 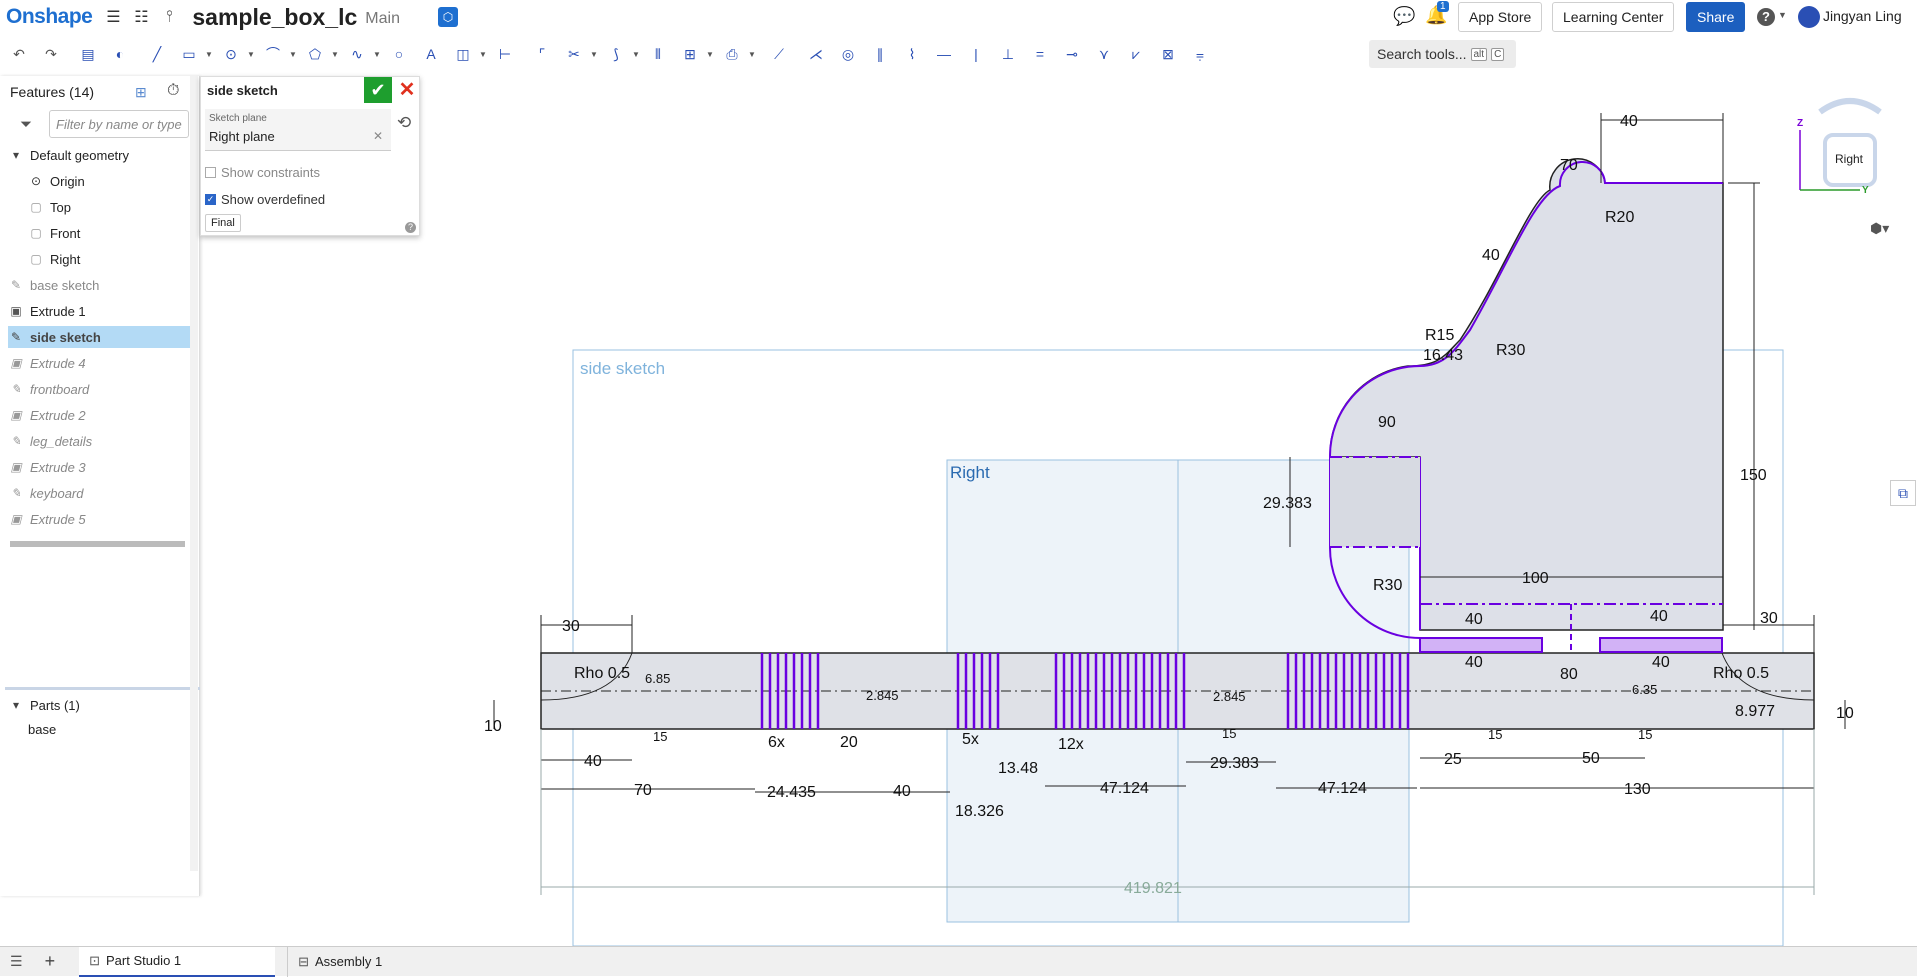 What do you see at coordinates (99, 259) in the screenshot?
I see `feature-right: ▢ Right` at bounding box center [99, 259].